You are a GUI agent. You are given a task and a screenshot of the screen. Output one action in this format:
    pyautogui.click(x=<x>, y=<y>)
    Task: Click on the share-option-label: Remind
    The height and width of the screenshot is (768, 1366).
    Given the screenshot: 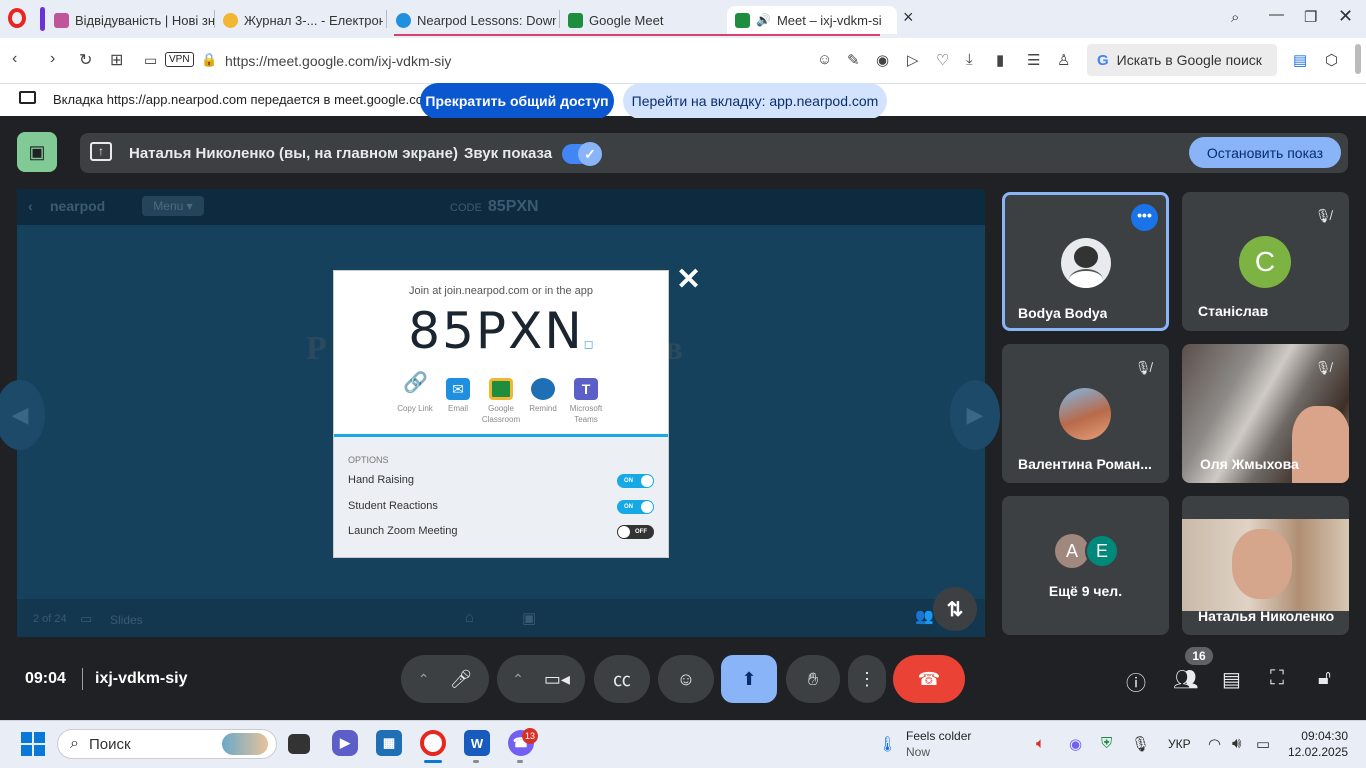 What is the action you would take?
    pyautogui.click(x=543, y=408)
    